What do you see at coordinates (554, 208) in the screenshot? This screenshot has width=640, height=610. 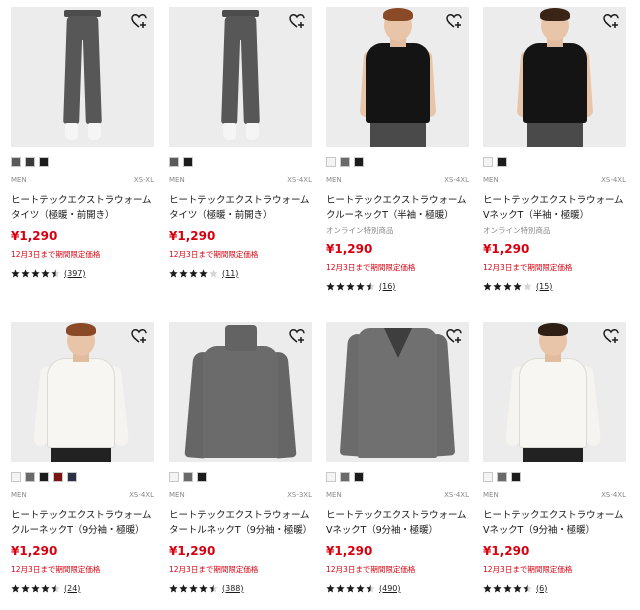 I see `product-title: ヒートテックエクストラウォームVネックT（半袖・極暖）` at bounding box center [554, 208].